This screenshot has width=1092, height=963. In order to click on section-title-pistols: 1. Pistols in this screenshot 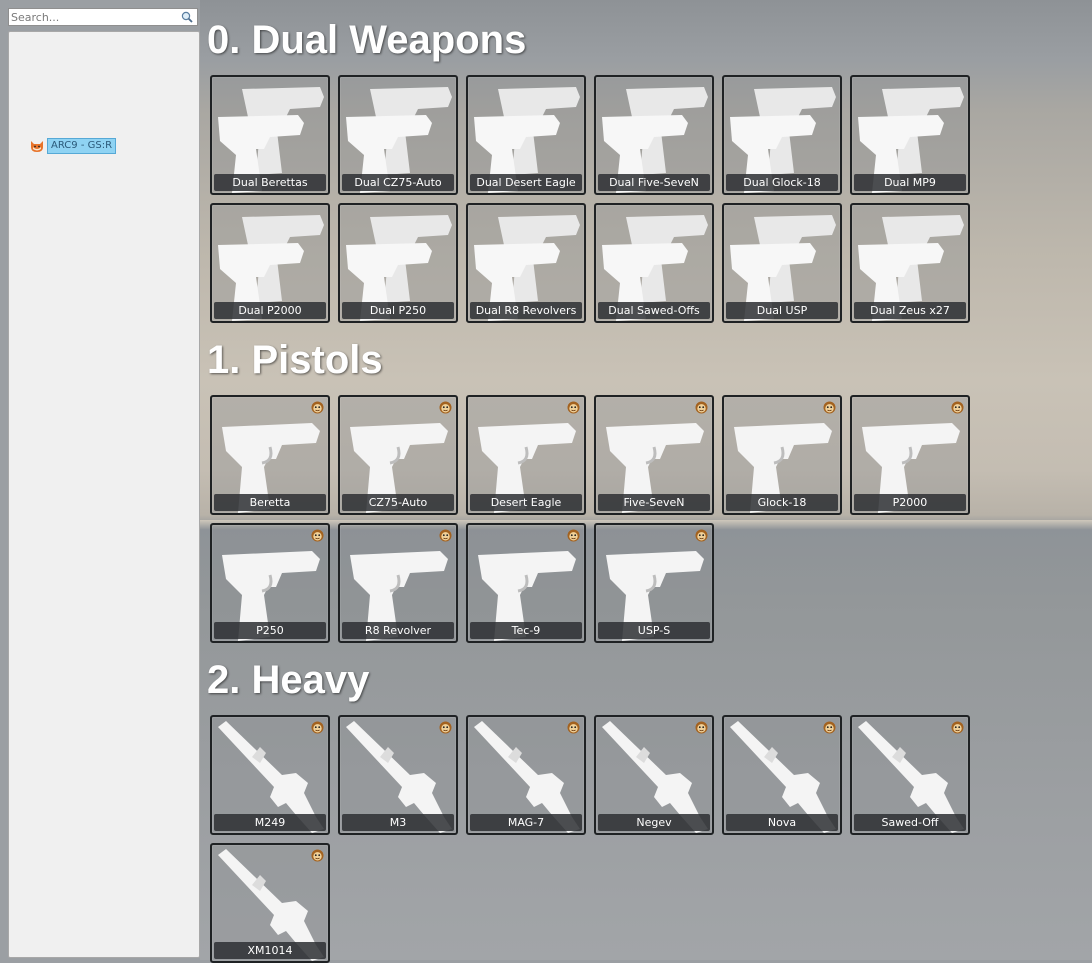, I will do `click(295, 360)`.